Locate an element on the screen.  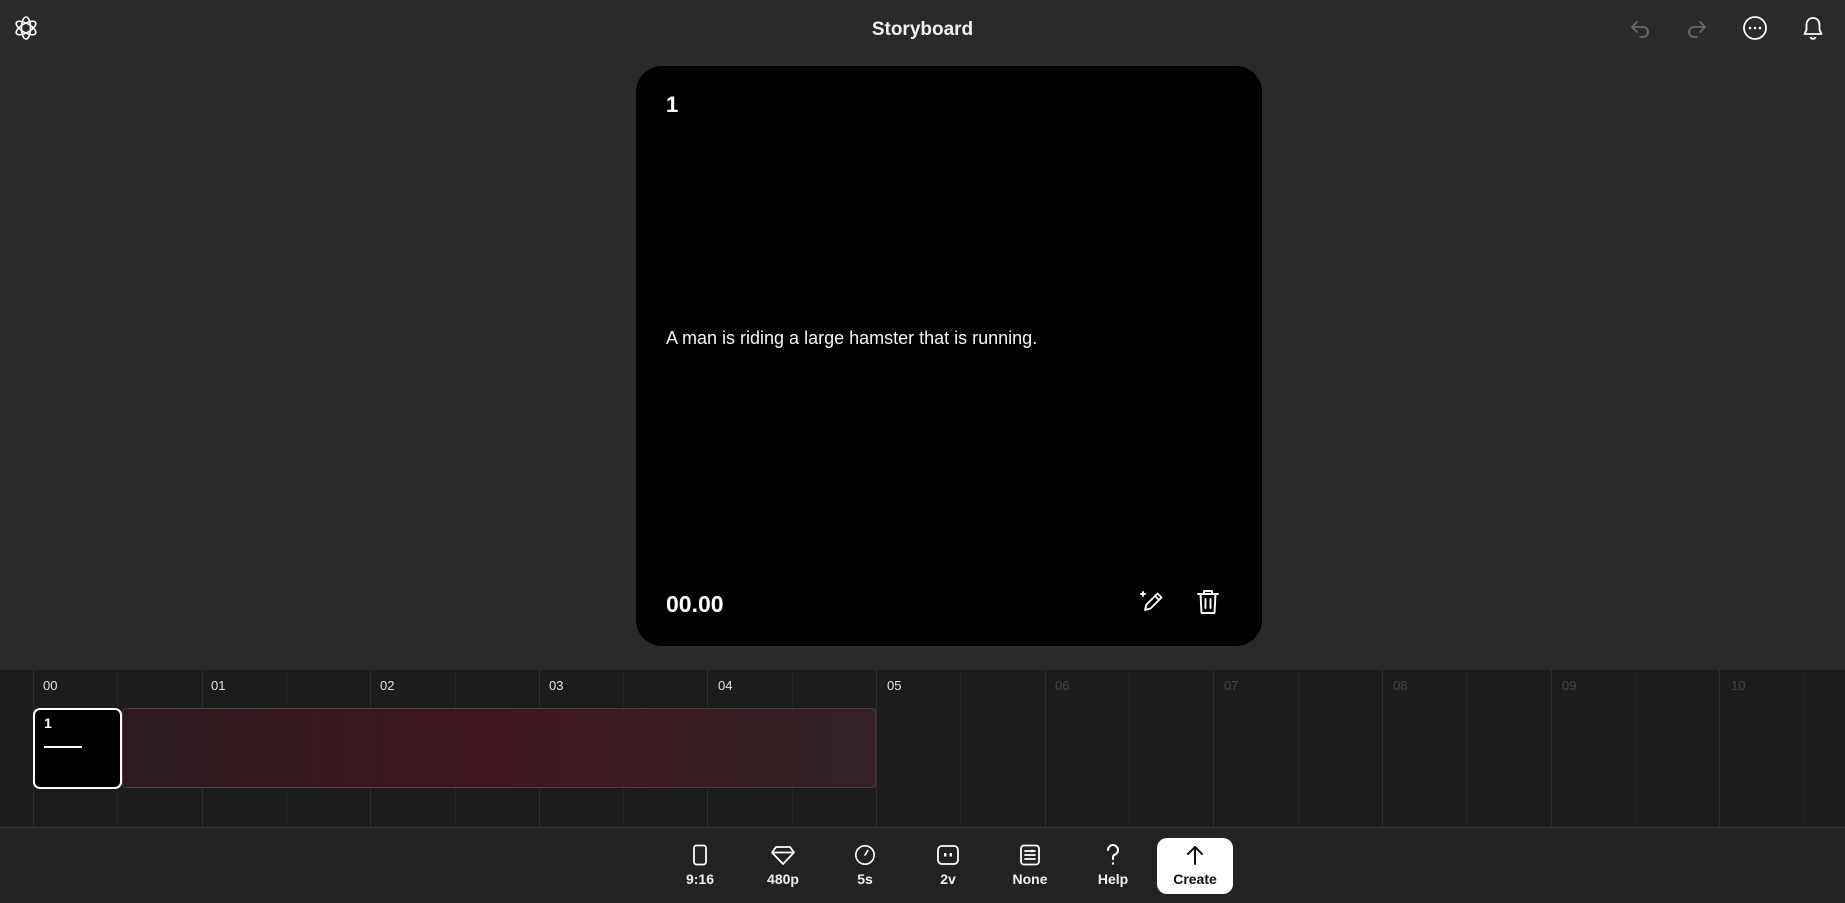
timeline-label: 06 is located at coordinates (1062, 685).